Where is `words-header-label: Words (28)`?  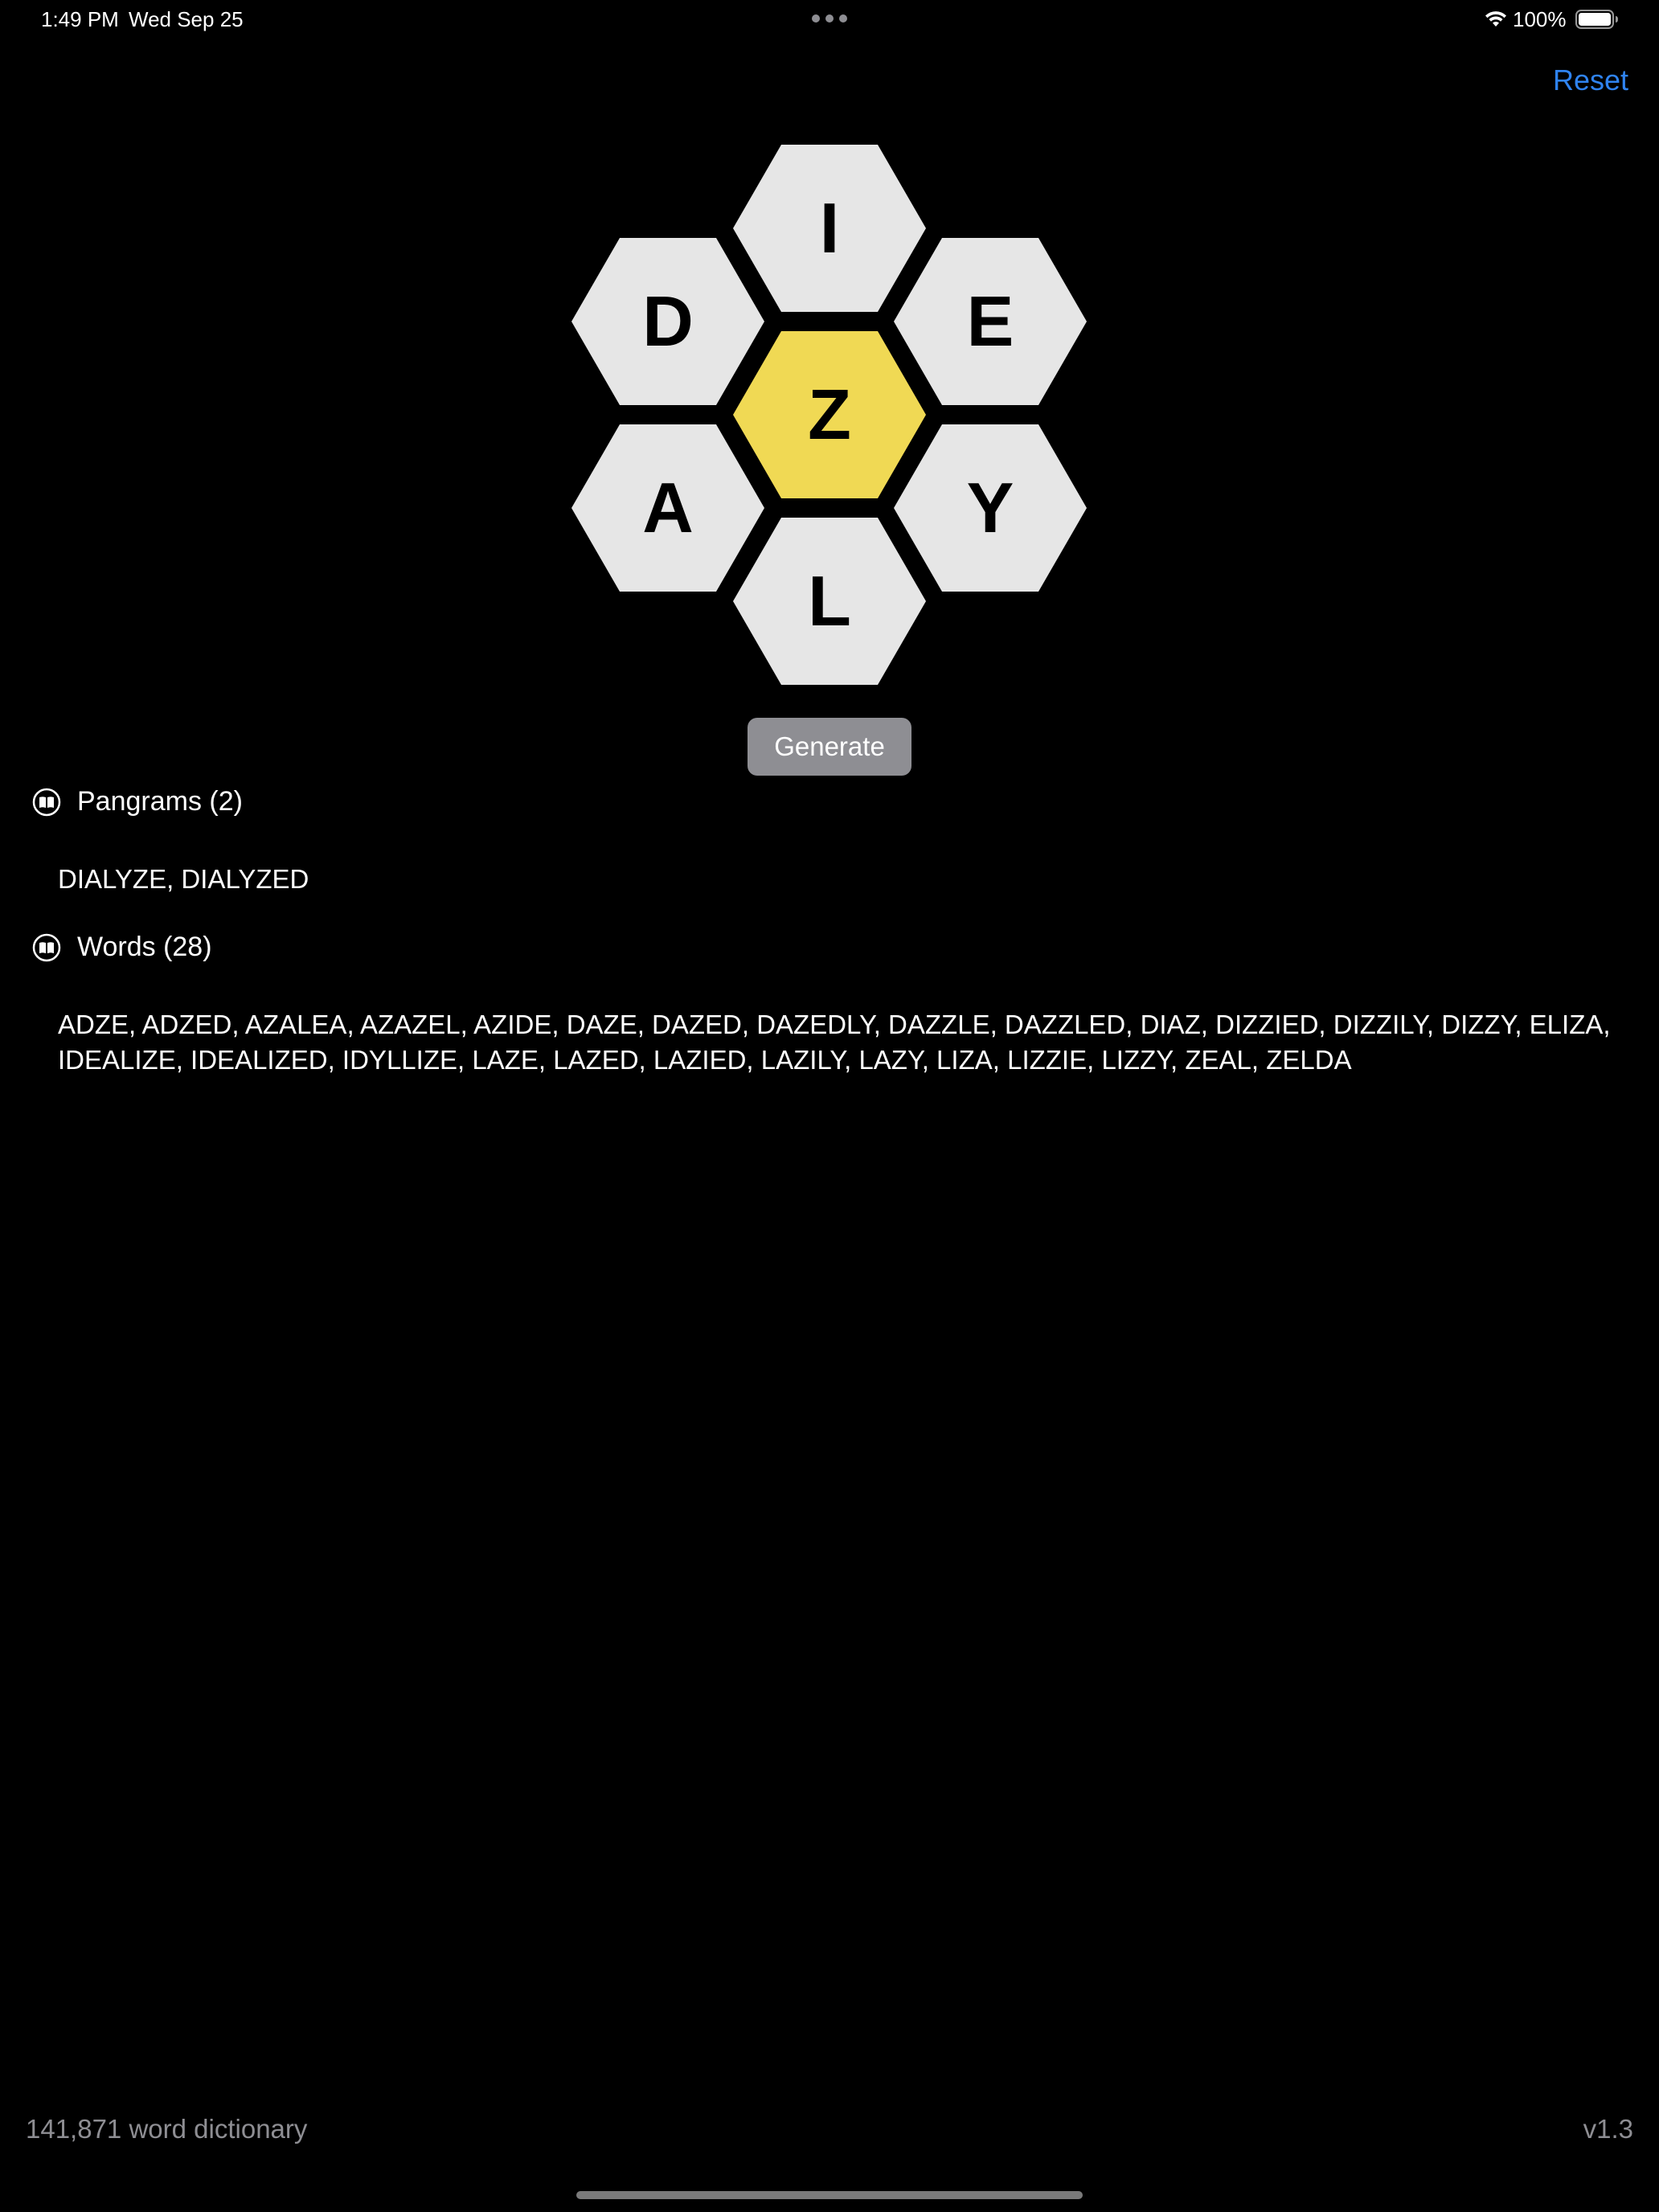 words-header-label: Words (28) is located at coordinates (144, 947).